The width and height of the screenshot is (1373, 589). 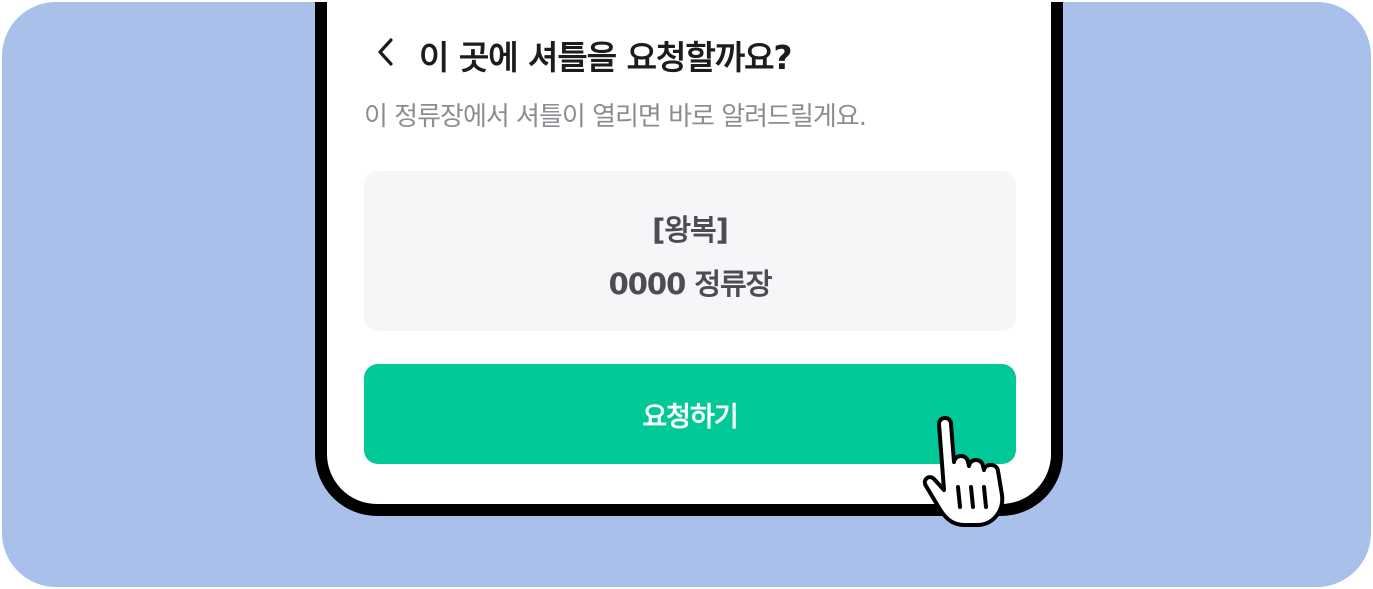 I want to click on stop-info-card: [왕복] 0000 정류장, so click(x=690, y=251).